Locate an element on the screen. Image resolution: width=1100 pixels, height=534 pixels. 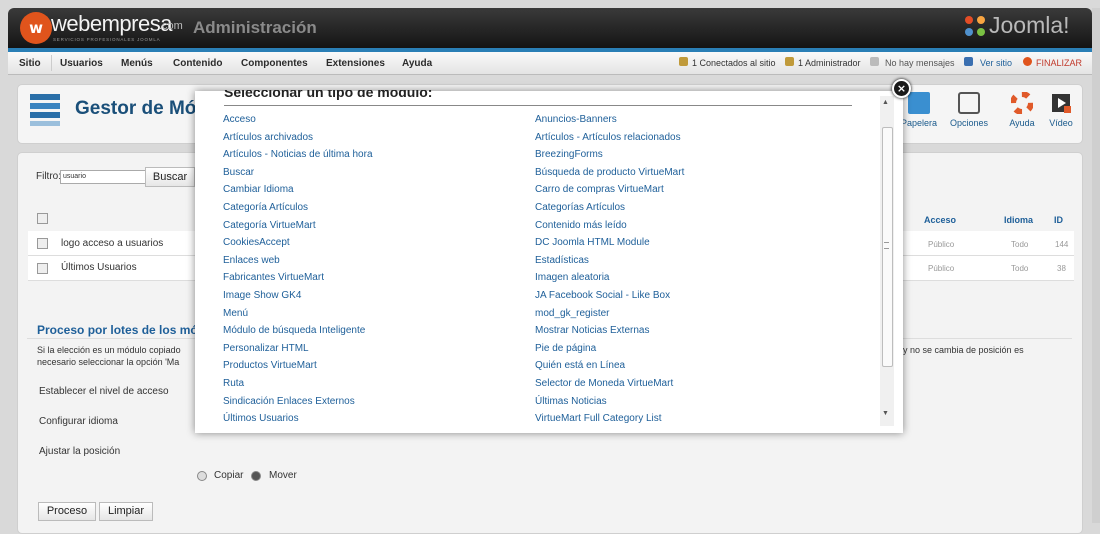
page-title: Gestor de Mód is located at coordinates (142, 108).